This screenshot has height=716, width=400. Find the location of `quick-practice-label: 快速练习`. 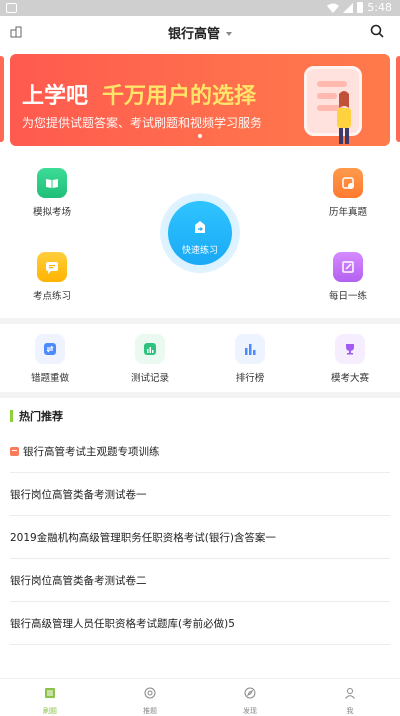

quick-practice-label: 快速练习 is located at coordinates (199, 251).